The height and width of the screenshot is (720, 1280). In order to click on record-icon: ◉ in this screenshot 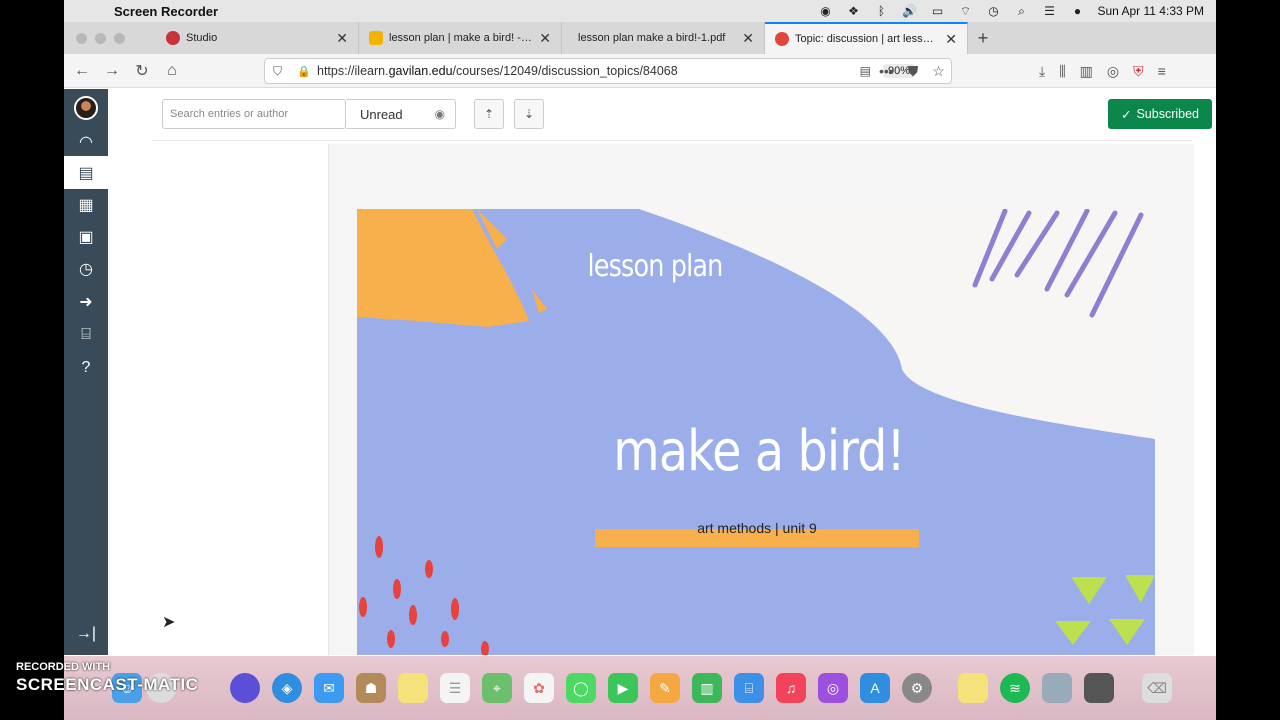, I will do `click(825, 11)`.